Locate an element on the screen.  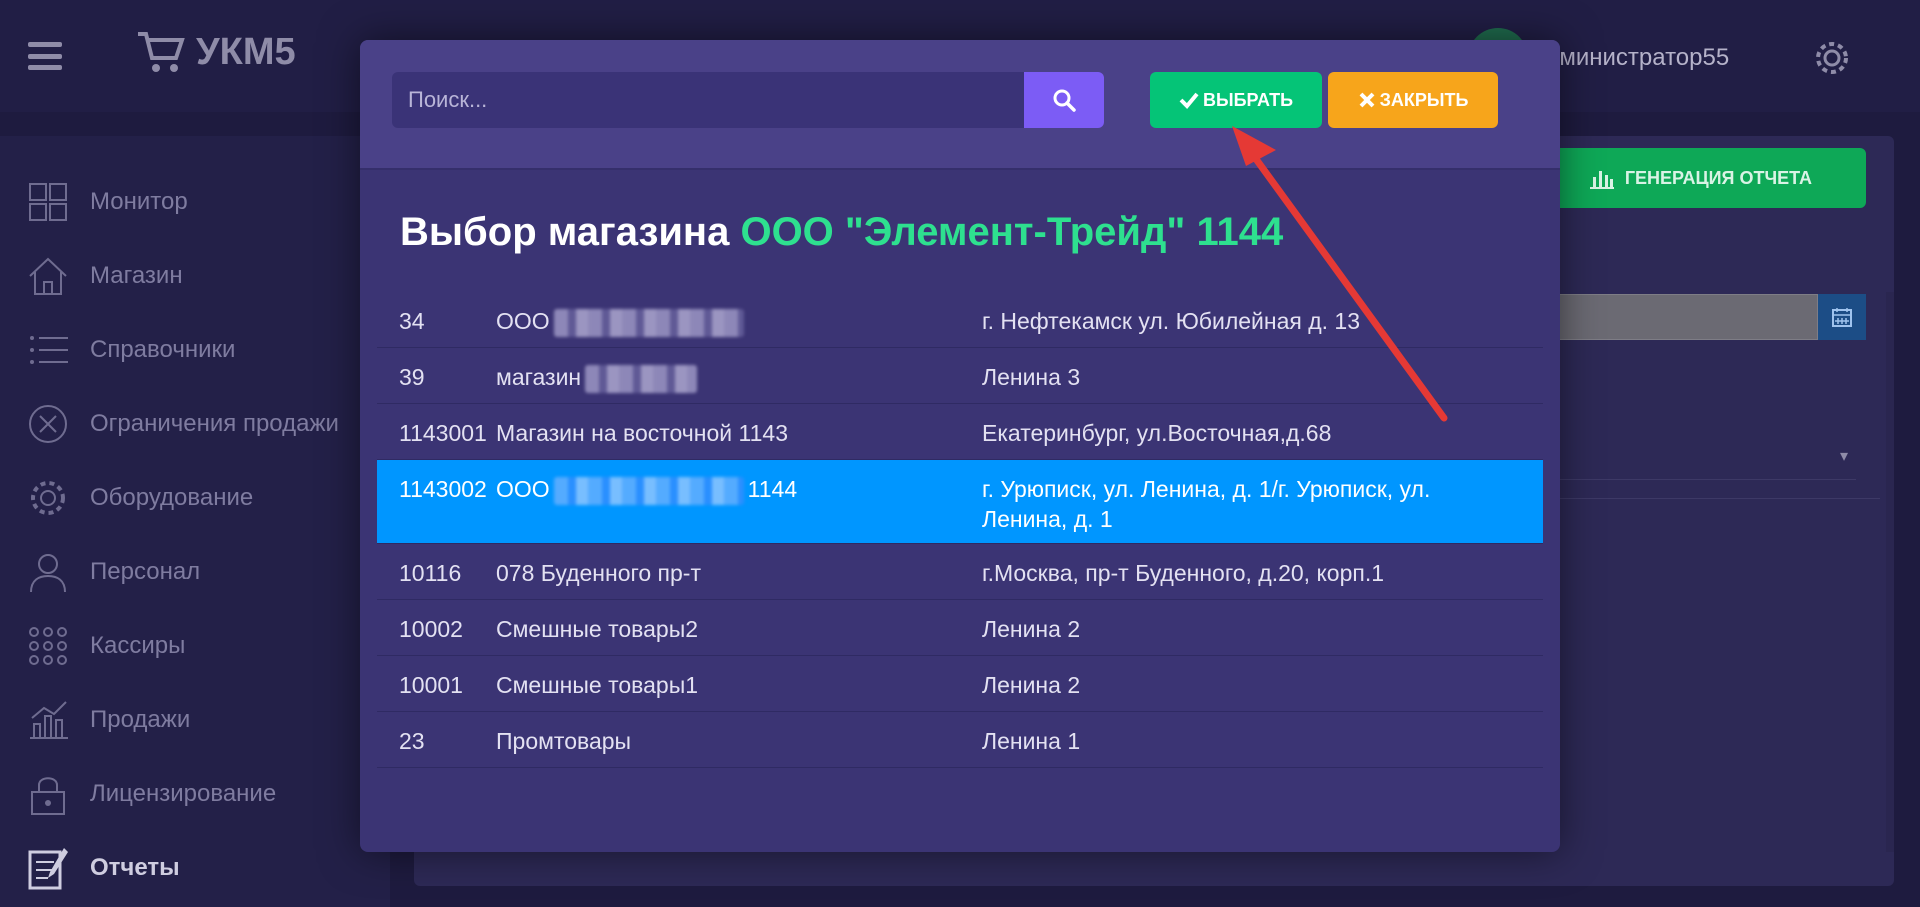
sidebar-item-licensing: Лицензирование is located at coordinates (195, 794).